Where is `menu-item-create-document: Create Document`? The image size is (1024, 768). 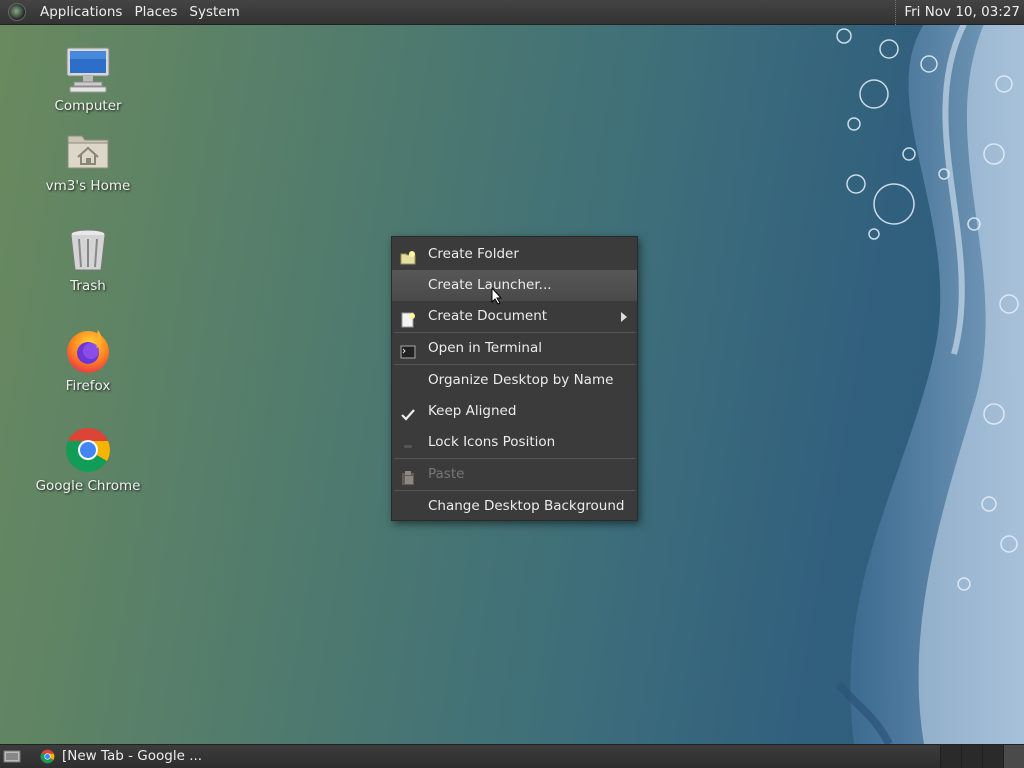 menu-item-create-document: Create Document is located at coordinates (514, 316).